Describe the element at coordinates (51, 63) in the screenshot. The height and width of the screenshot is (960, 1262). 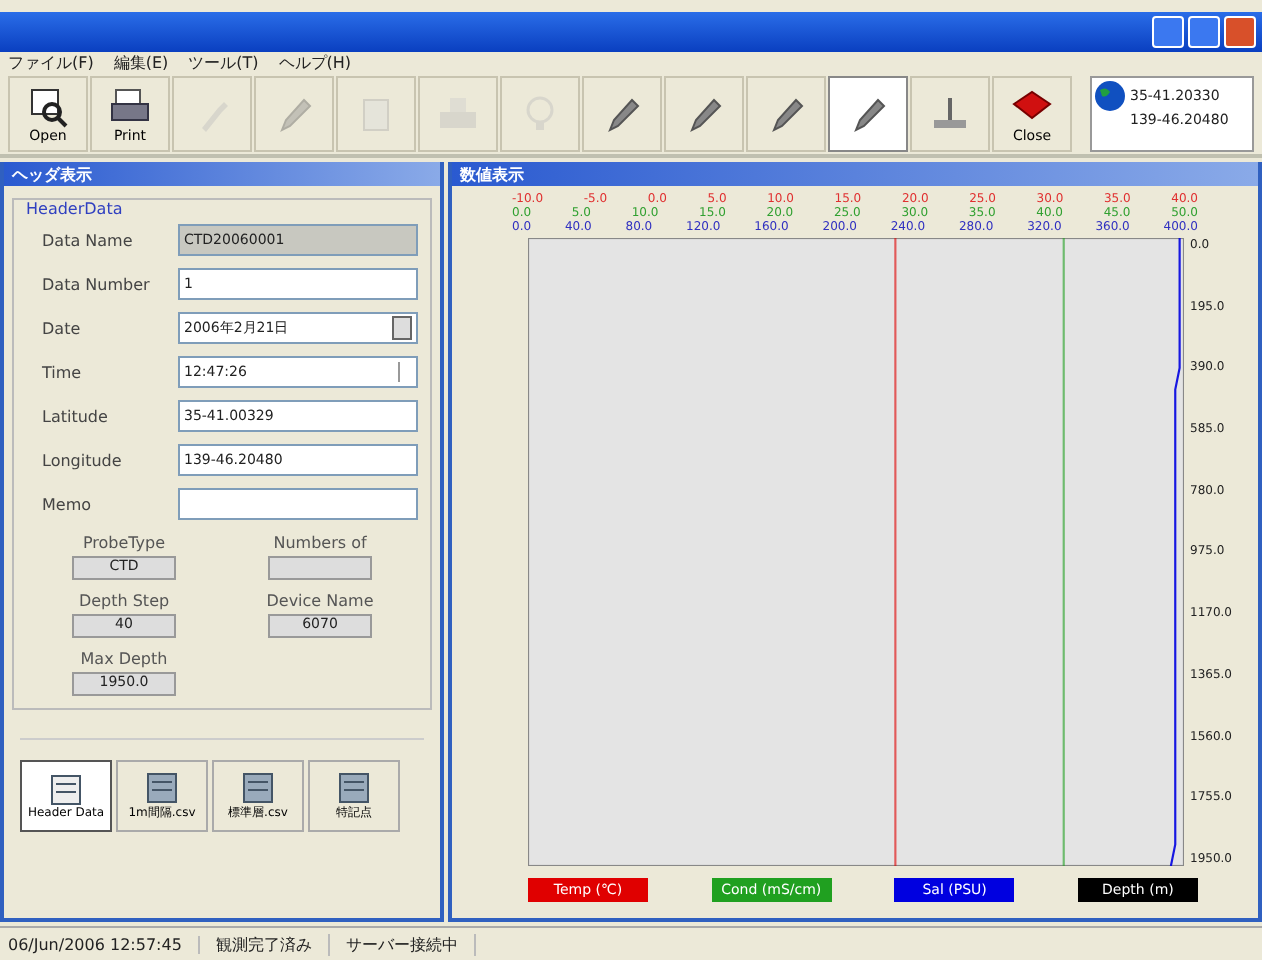
I see `menu-item: ファイル(F)` at that location.